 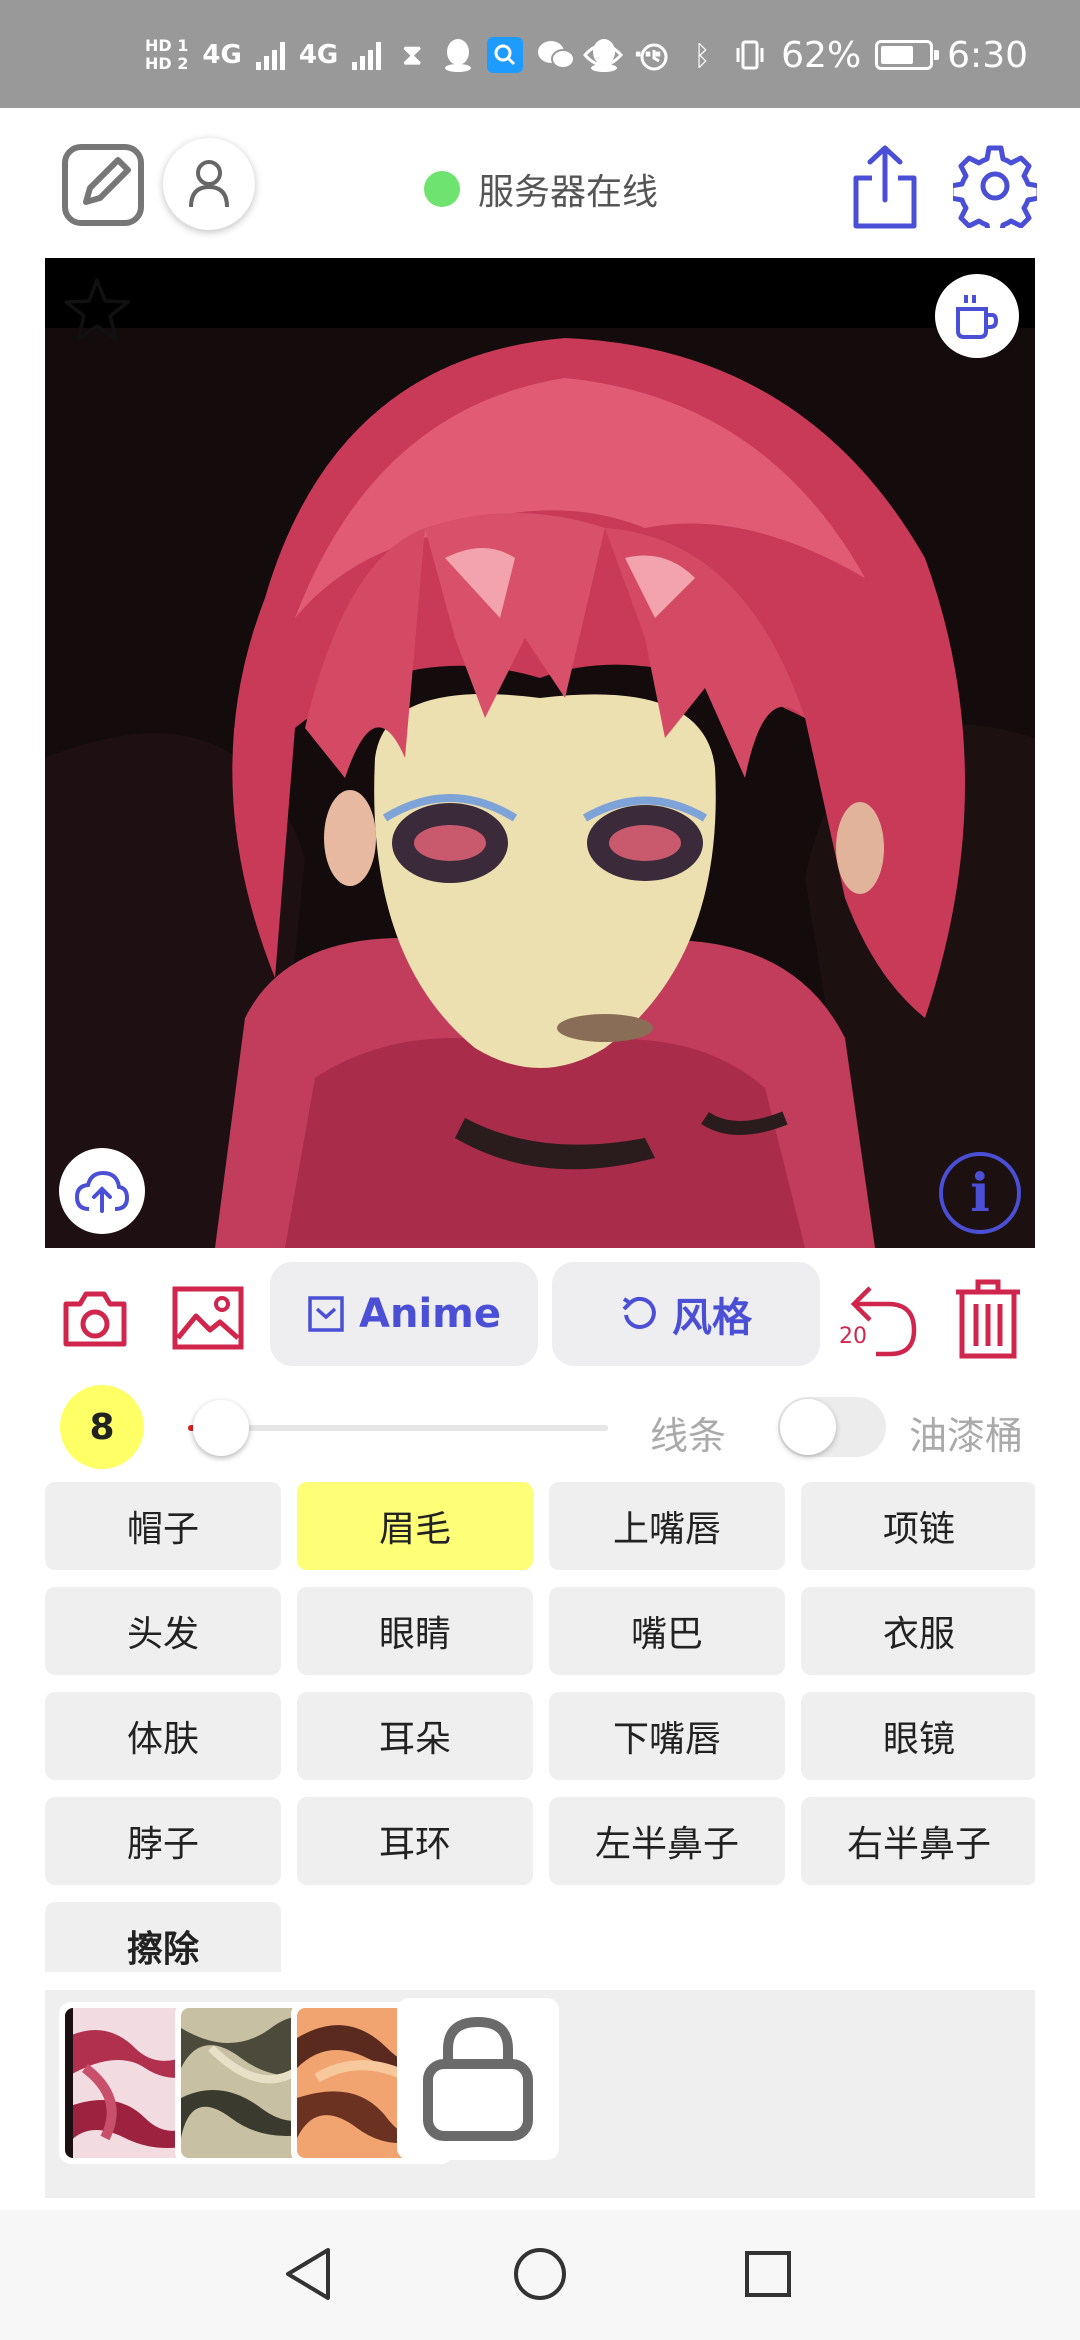 What do you see at coordinates (415, 1526) in the screenshot?
I see `part-button: 眉毛` at bounding box center [415, 1526].